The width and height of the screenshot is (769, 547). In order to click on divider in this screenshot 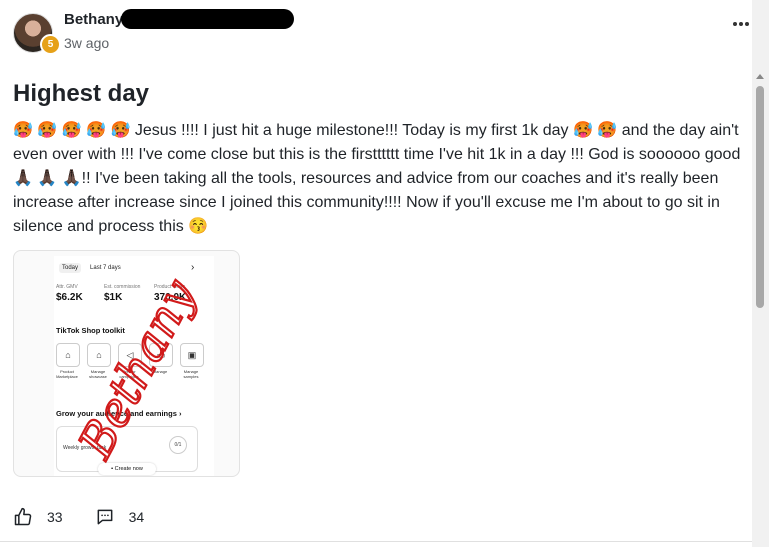, I will do `click(376, 541)`.